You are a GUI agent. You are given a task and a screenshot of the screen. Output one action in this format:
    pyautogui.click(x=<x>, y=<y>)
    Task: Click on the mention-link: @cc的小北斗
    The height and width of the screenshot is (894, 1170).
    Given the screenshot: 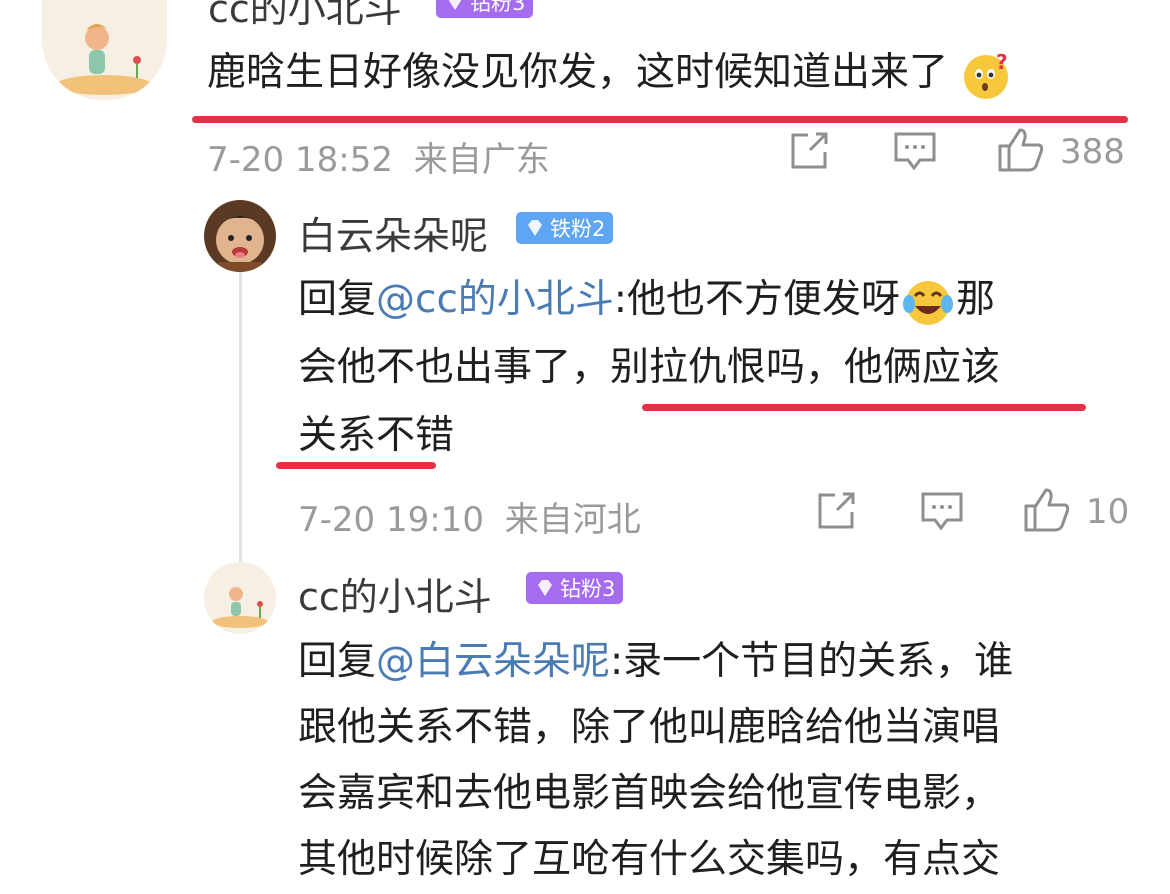 What is the action you would take?
    pyautogui.click(x=495, y=299)
    